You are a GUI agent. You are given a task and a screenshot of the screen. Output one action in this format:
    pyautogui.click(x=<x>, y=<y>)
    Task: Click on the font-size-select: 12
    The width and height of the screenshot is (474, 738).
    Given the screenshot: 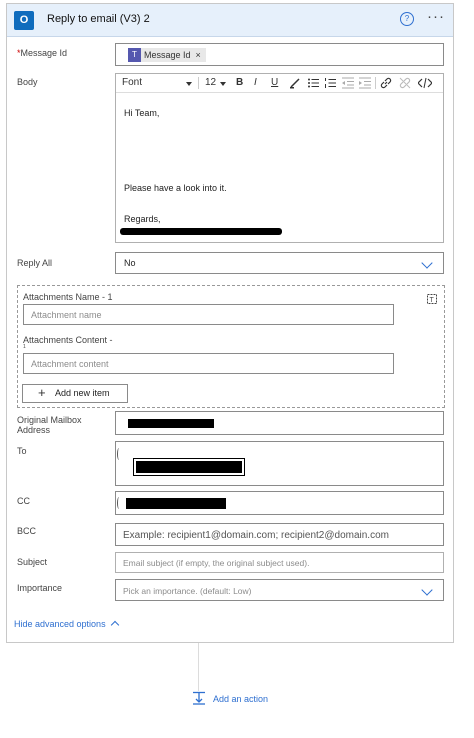 What is the action you would take?
    pyautogui.click(x=210, y=82)
    